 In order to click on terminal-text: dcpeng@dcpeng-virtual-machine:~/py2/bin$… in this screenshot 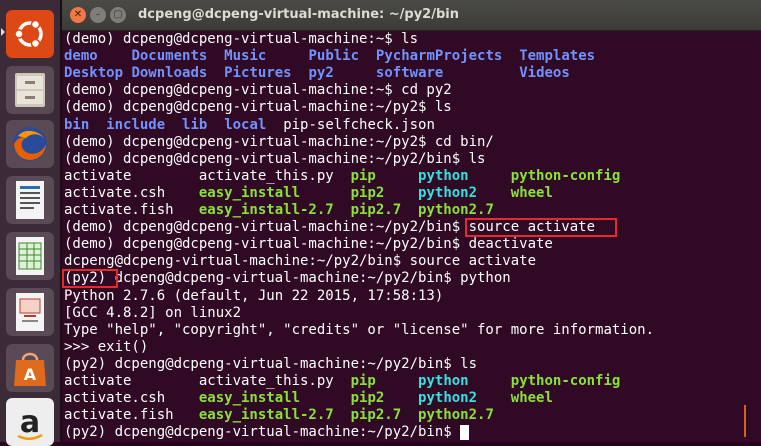, I will do `click(300, 261)`.